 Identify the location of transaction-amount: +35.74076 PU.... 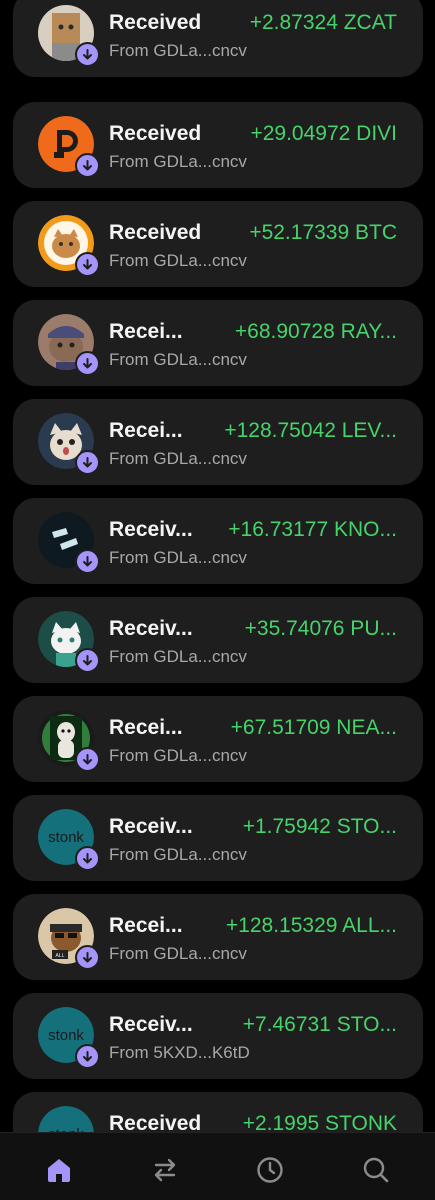
(320, 628).